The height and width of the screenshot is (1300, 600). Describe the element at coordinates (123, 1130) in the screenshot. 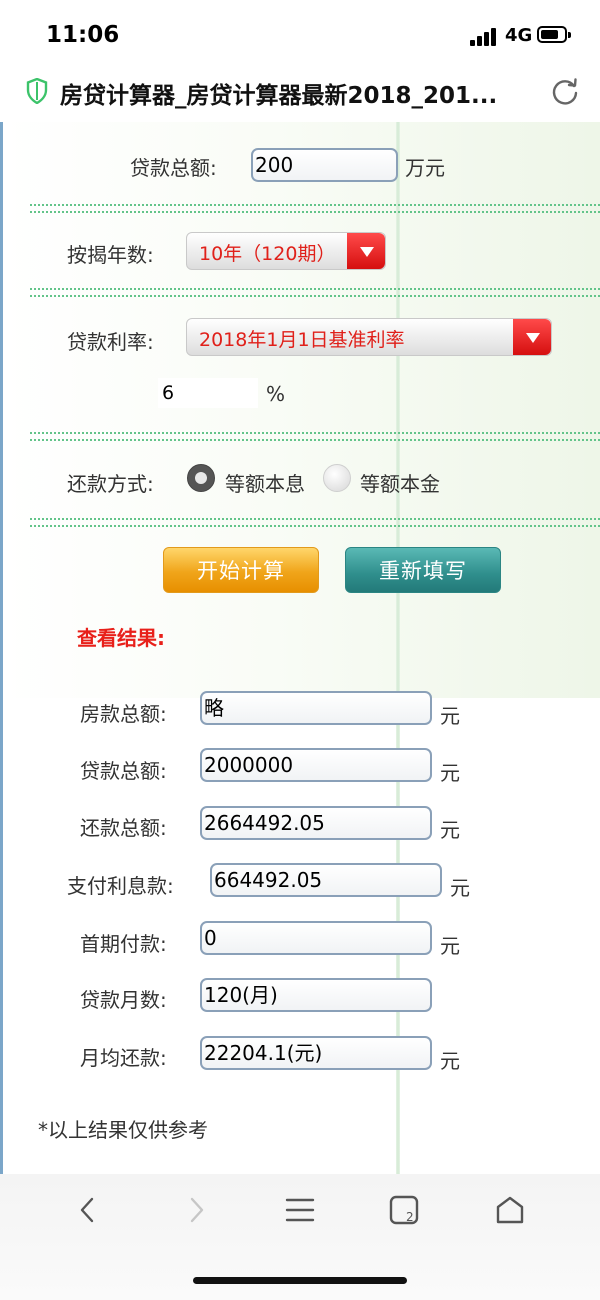

I see `disclaimer-note: *以上结果仅供参考` at that location.